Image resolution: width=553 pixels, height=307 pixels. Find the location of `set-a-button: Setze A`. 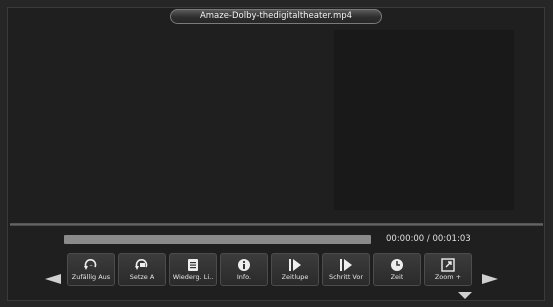

set-a-button: Setze A is located at coordinates (142, 269).